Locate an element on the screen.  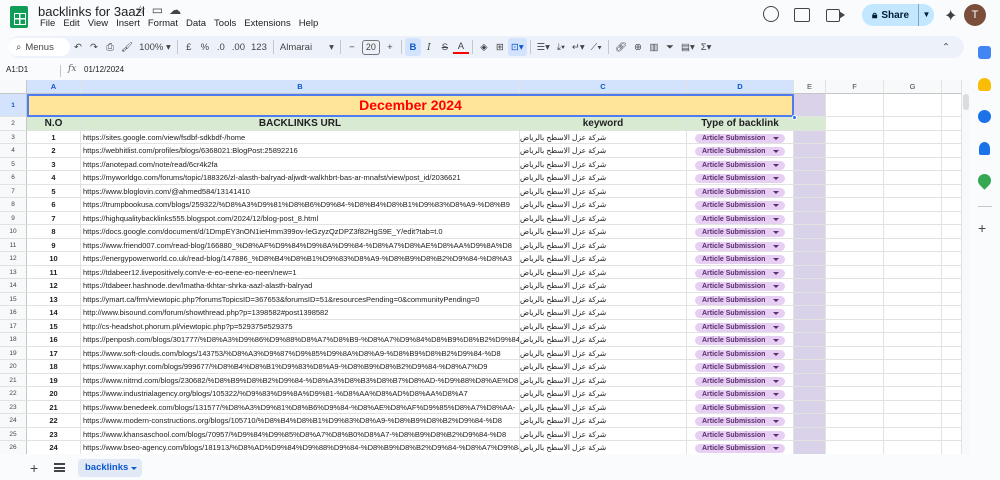
all-sheets-icon is located at coordinates (59, 467).